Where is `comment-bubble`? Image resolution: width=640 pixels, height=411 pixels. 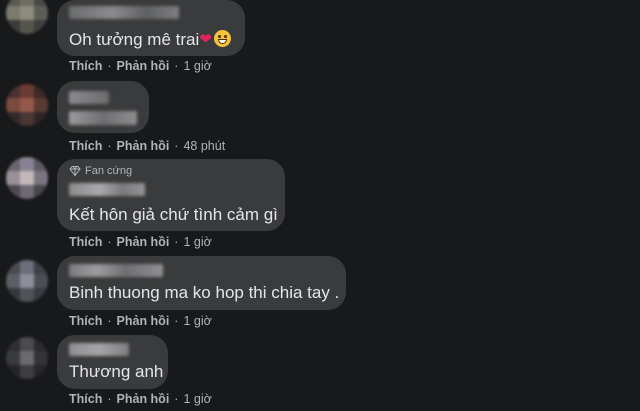
comment-bubble is located at coordinates (103, 107).